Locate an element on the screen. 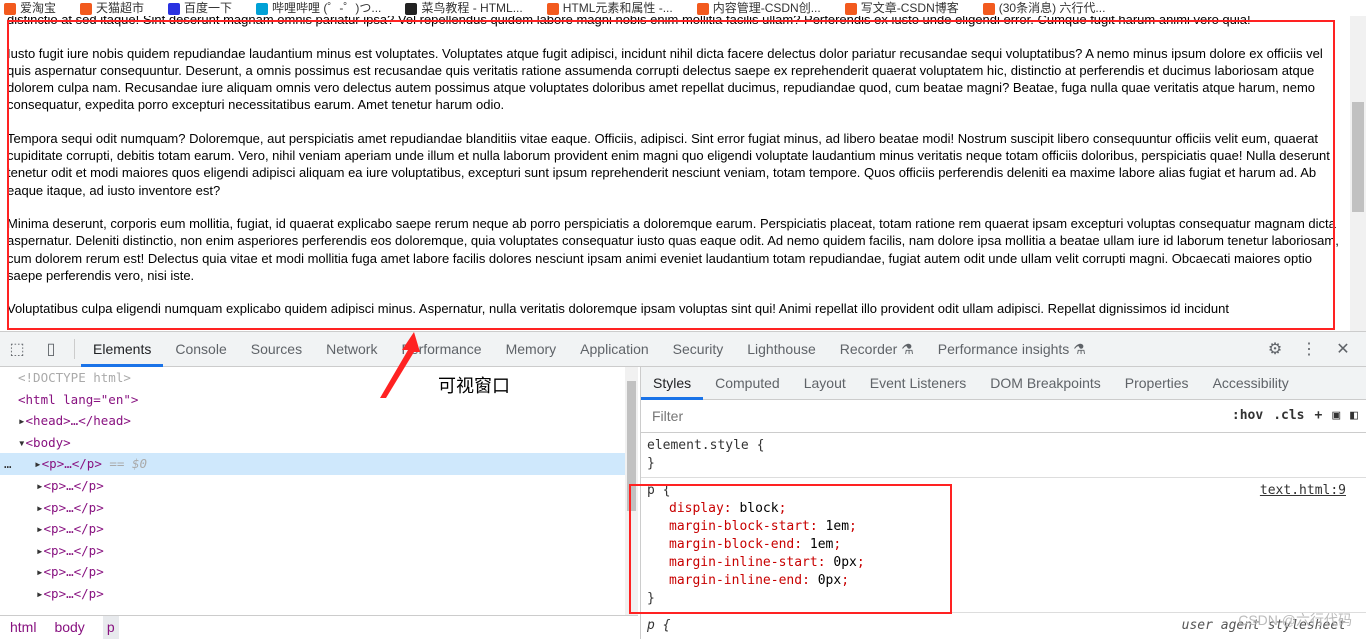 Image resolution: width=1366 pixels, height=639 pixels. dom-node-body: ▾<body> is located at coordinates (312, 443).